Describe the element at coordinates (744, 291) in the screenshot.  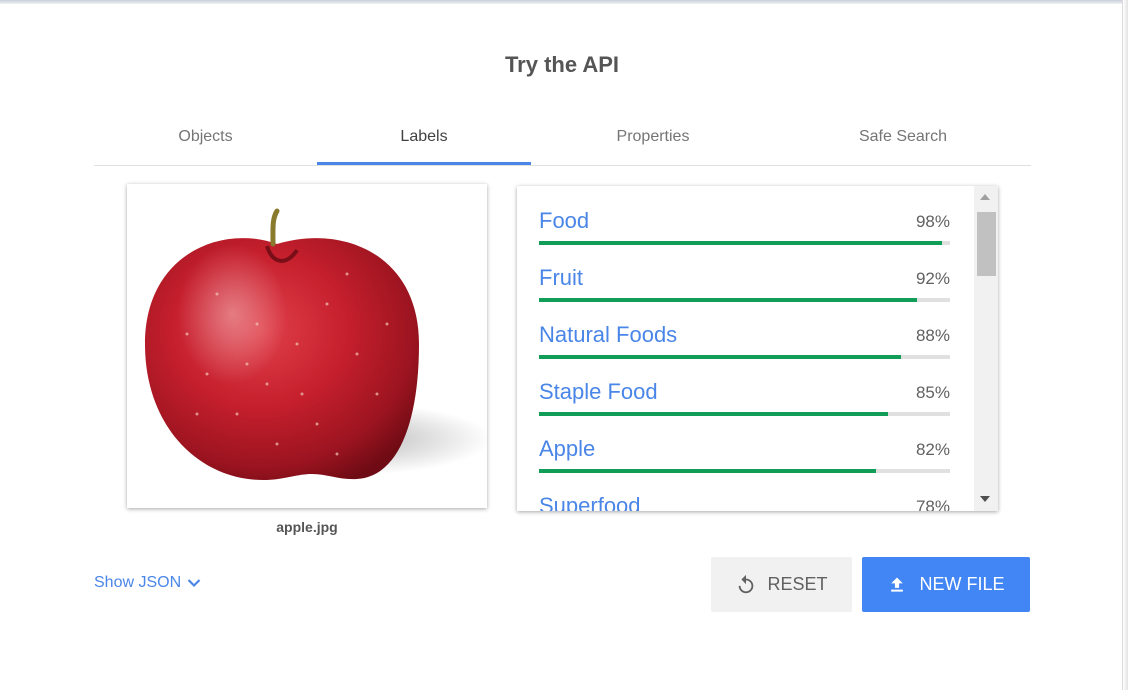
I see `result-item: Fruit 92%` at that location.